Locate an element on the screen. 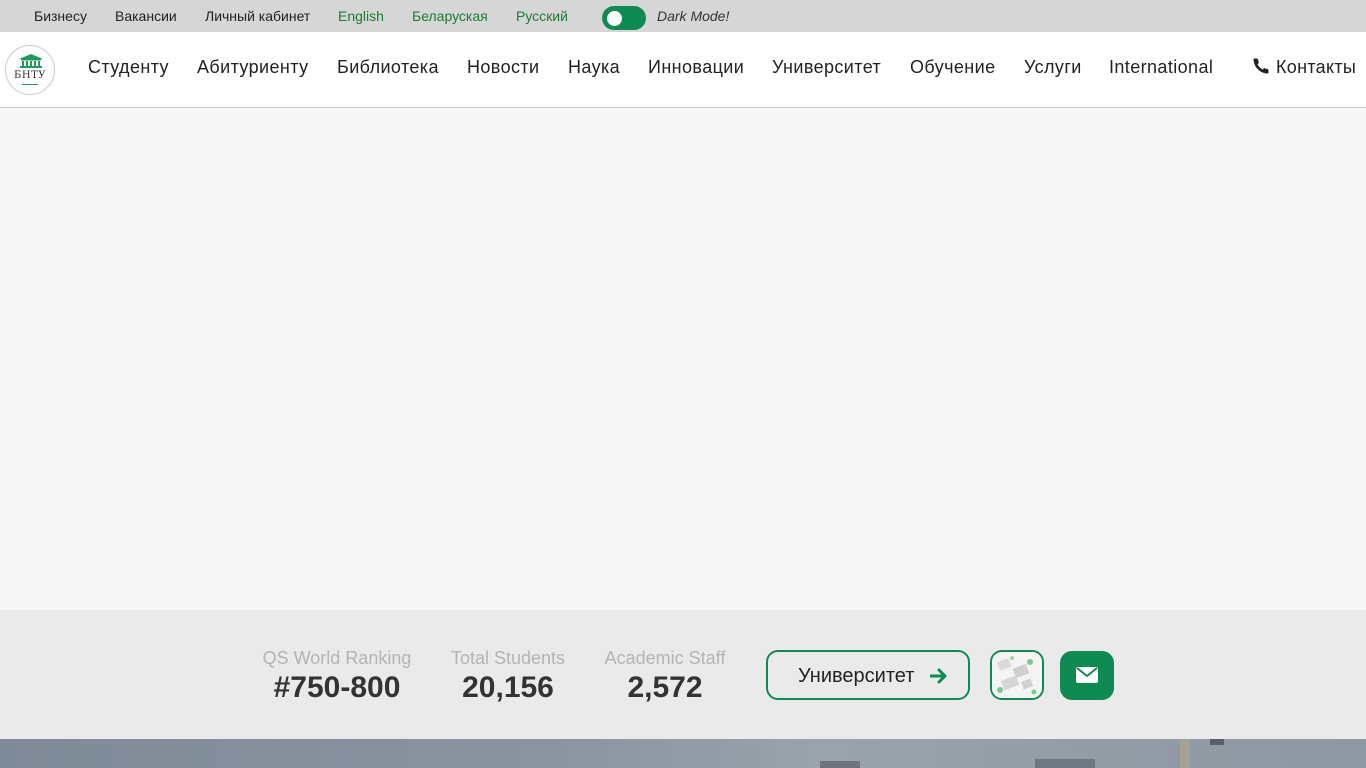 This screenshot has height=768, width=1366. arrow-right-icon is located at coordinates (938, 676).